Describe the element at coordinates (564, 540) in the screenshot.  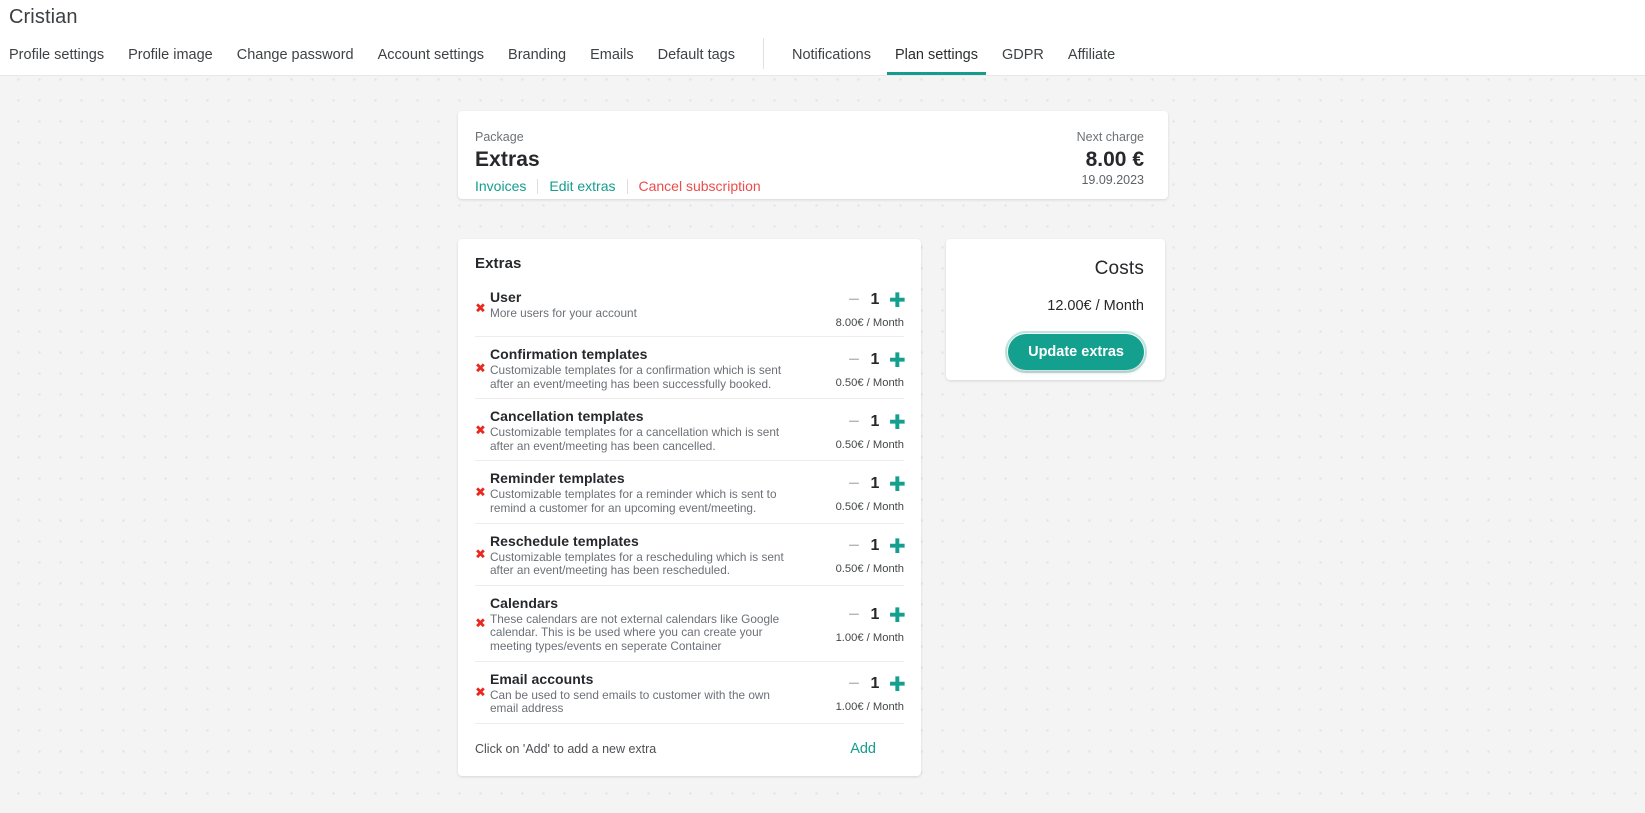
I see `extra-name: Reschedule templates` at that location.